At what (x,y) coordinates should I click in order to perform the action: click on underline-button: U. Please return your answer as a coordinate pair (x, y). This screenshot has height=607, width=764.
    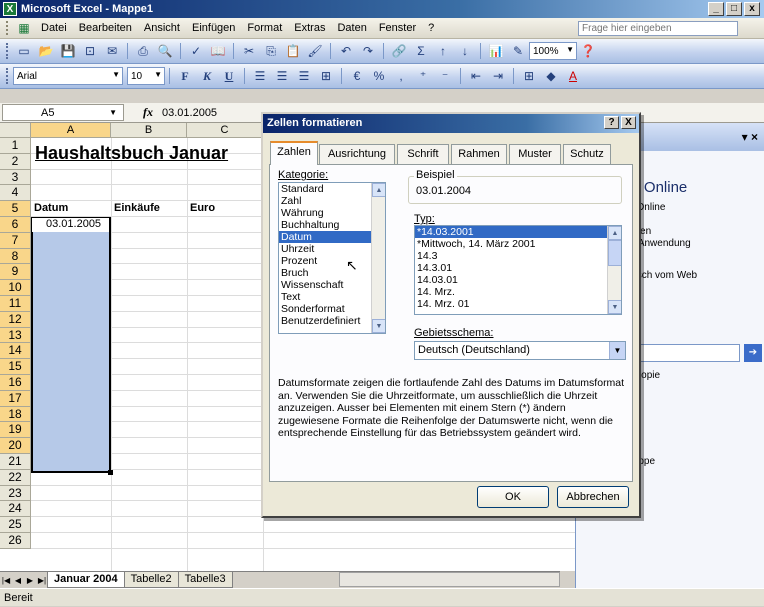
    Looking at the image, I should click on (229, 76).